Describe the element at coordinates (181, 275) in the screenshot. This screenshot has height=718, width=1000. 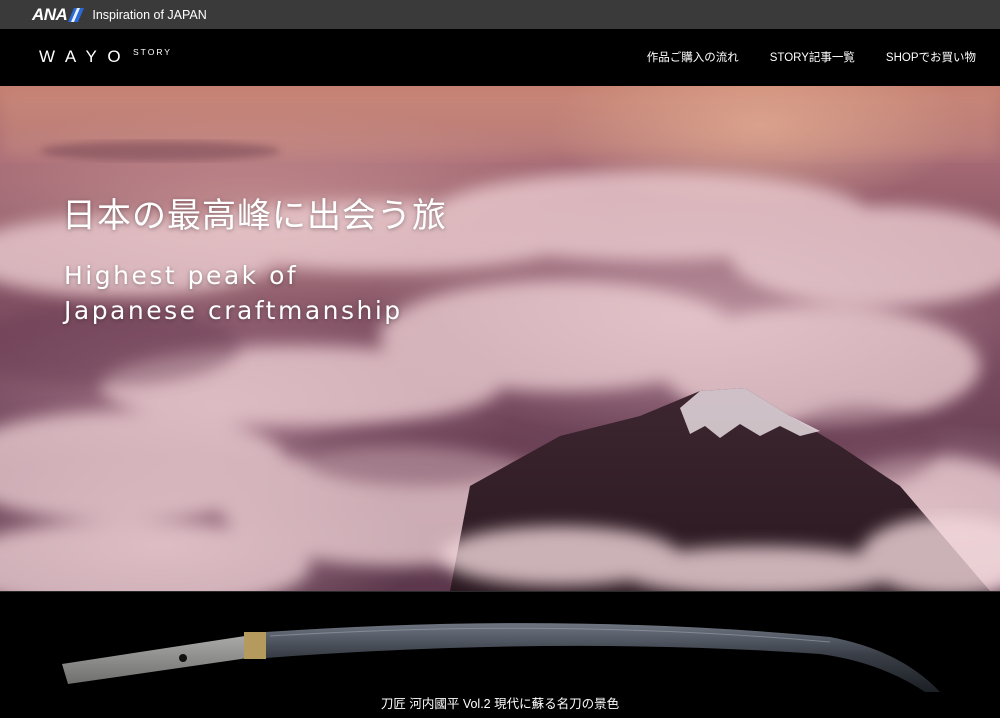
I see `hero-title-en-line1: Highest peak of` at that location.